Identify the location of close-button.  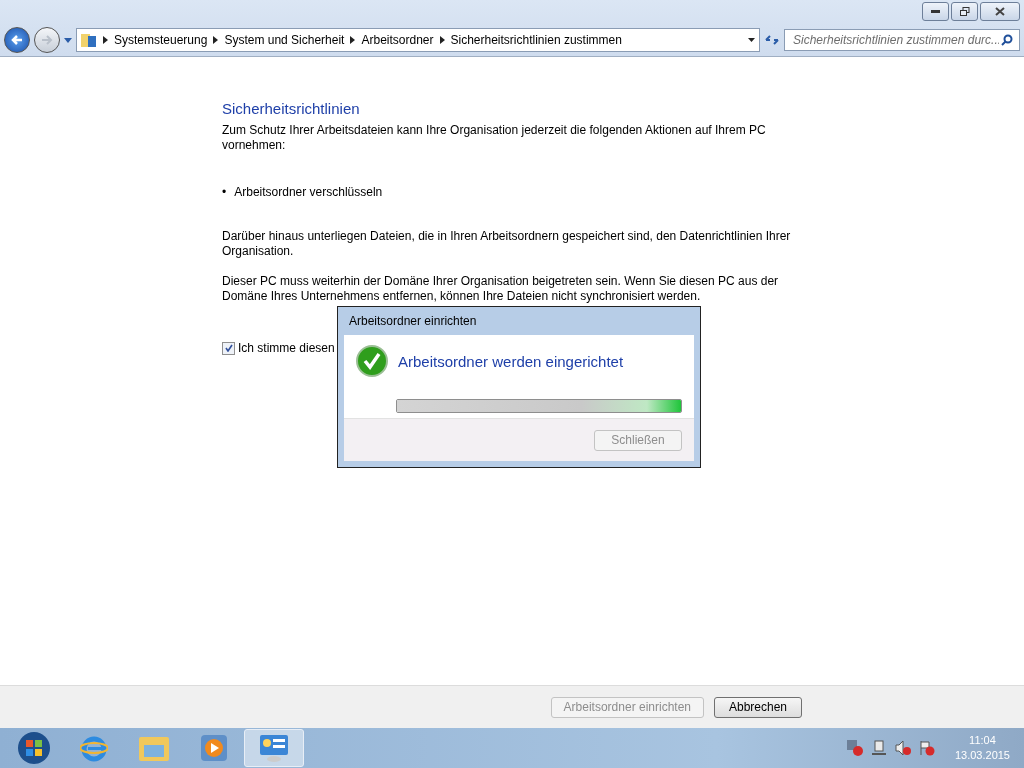
(1000, 11).